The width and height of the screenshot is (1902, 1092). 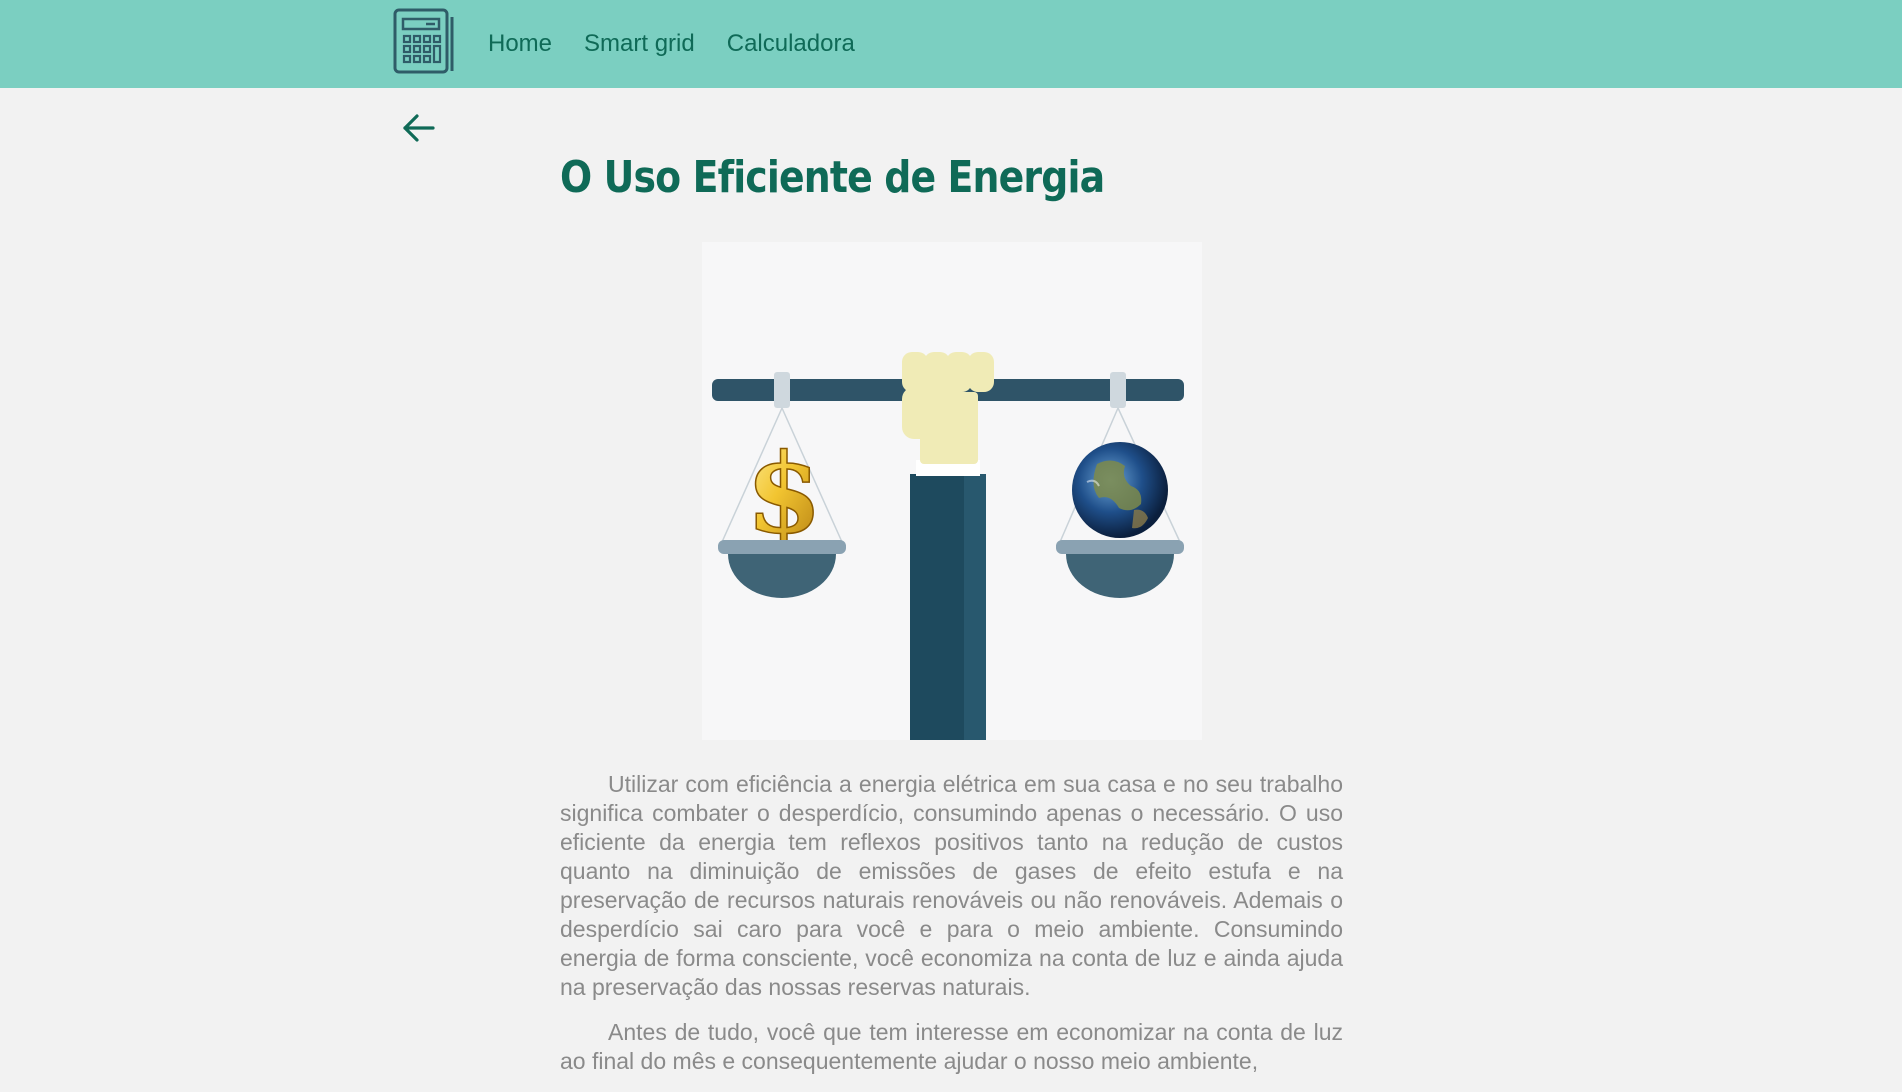 What do you see at coordinates (948, 546) in the screenshot?
I see `hand-holding-scale-icon: $` at bounding box center [948, 546].